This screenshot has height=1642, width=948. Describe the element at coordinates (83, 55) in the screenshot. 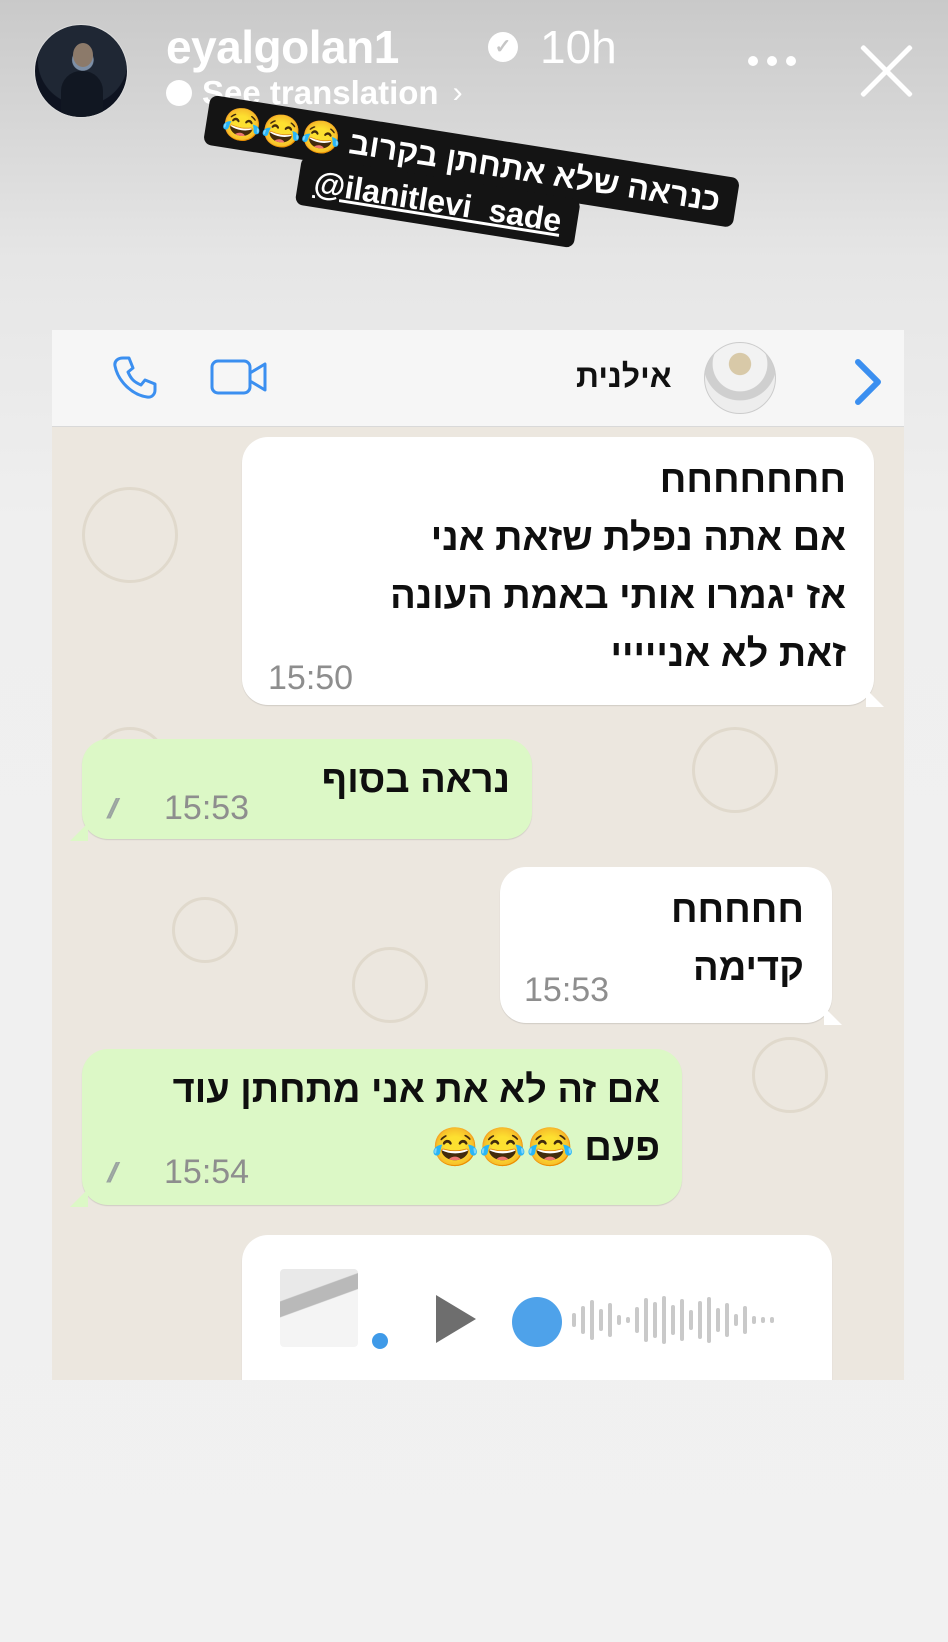

I see `avatar-head` at that location.